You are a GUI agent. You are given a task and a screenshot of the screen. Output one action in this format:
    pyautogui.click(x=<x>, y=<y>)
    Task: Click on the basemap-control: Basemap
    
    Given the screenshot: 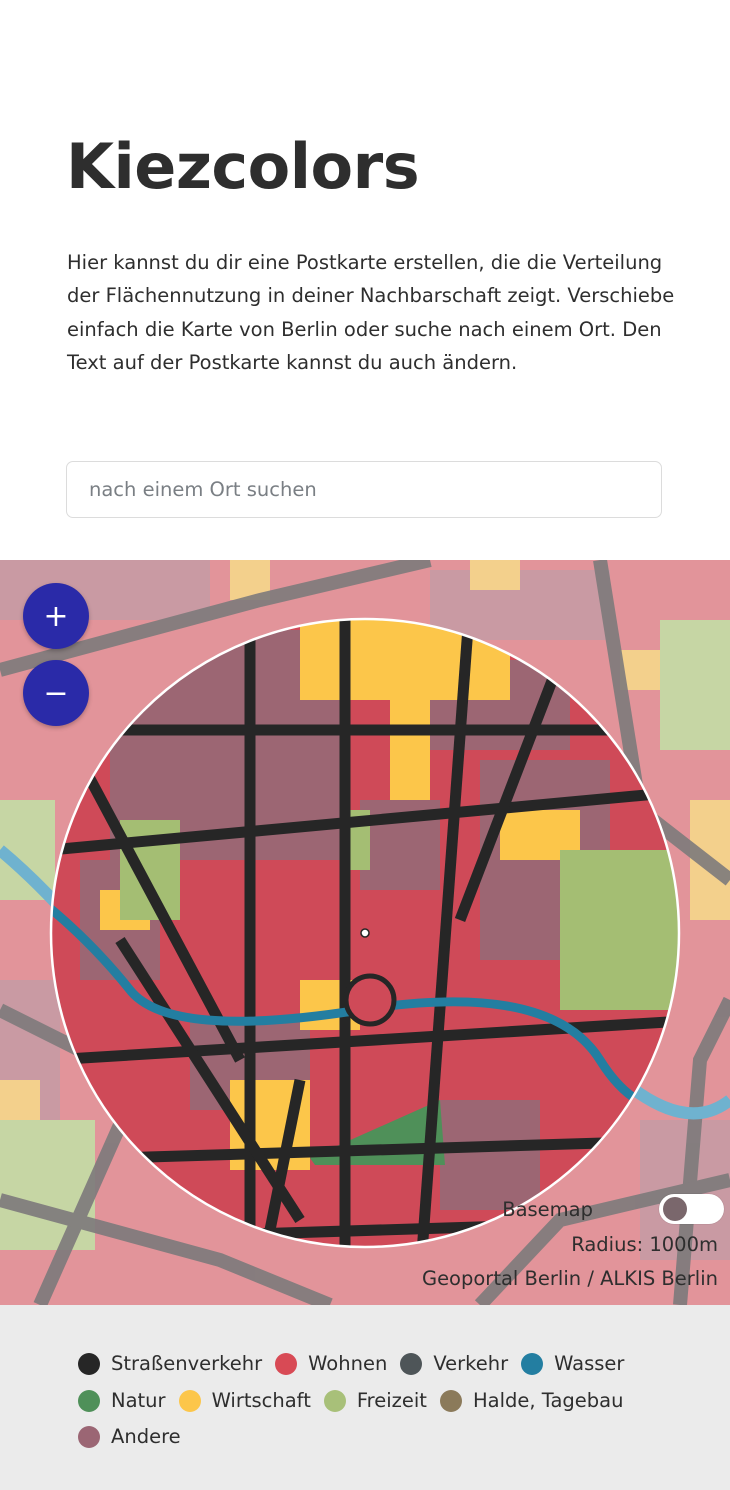 What is the action you would take?
    pyautogui.click(x=613, y=1209)
    